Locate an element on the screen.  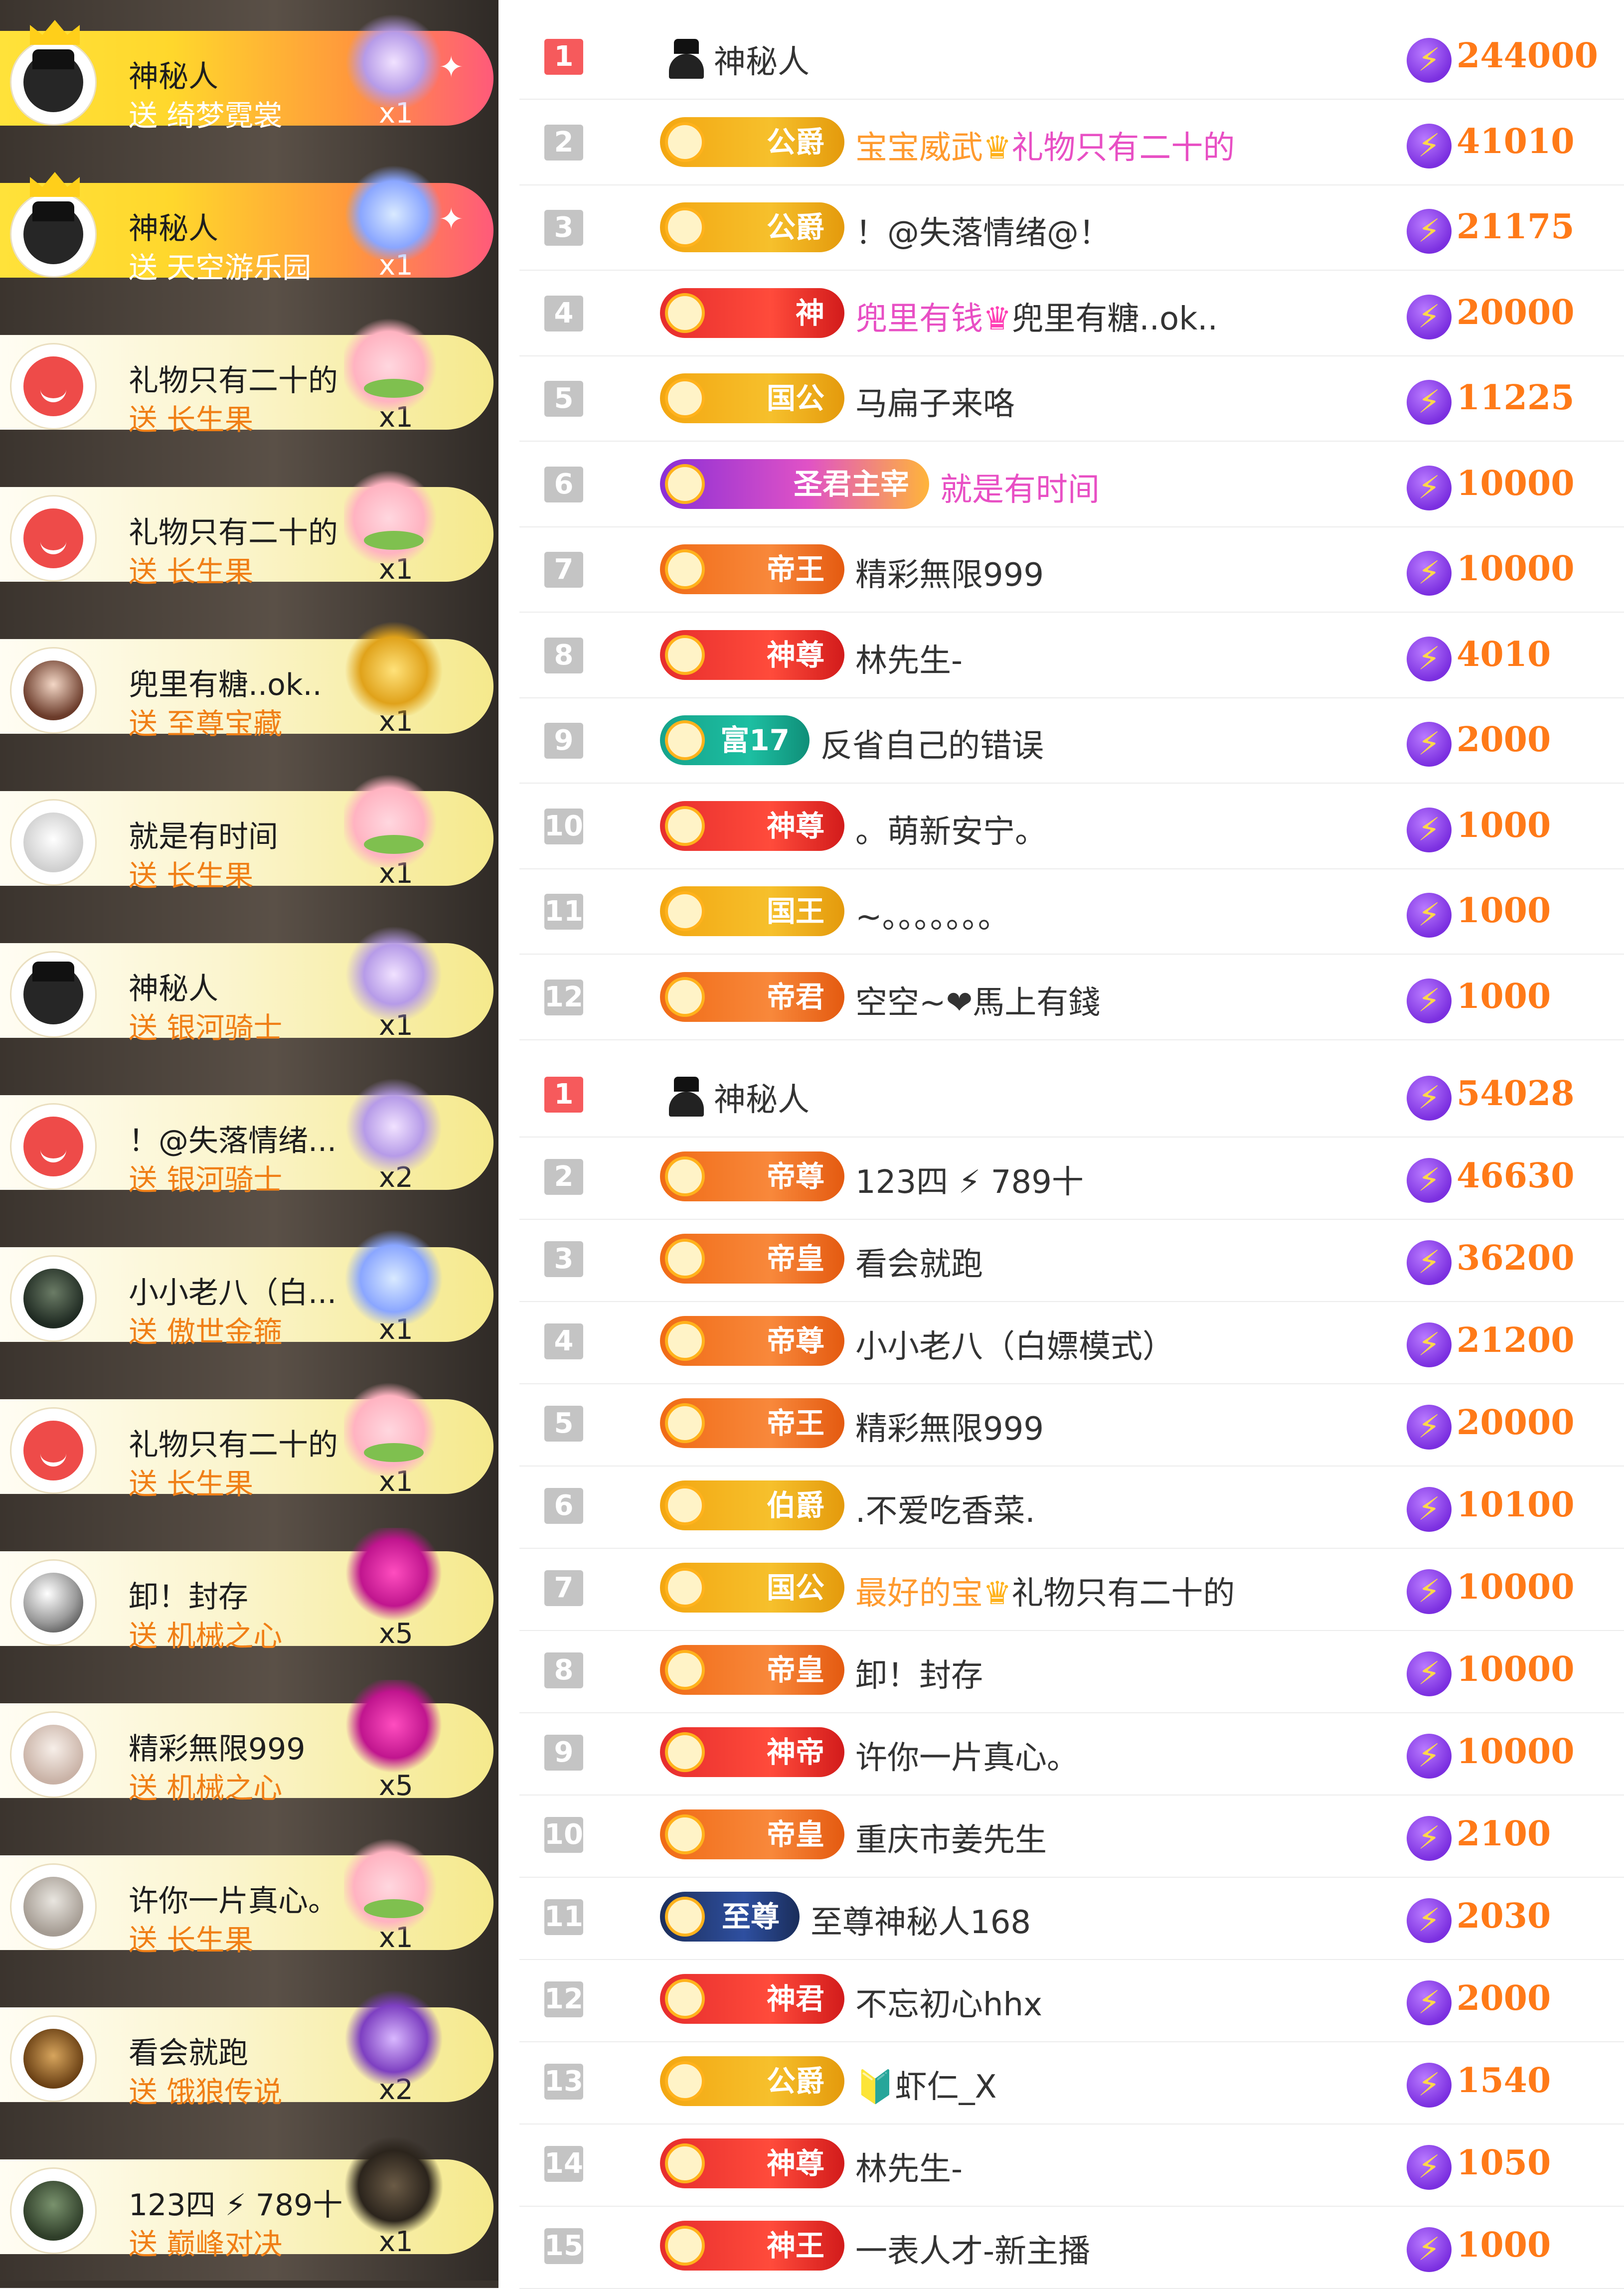
rank-badge-label: 神帝 is located at coordinates (795, 1752).